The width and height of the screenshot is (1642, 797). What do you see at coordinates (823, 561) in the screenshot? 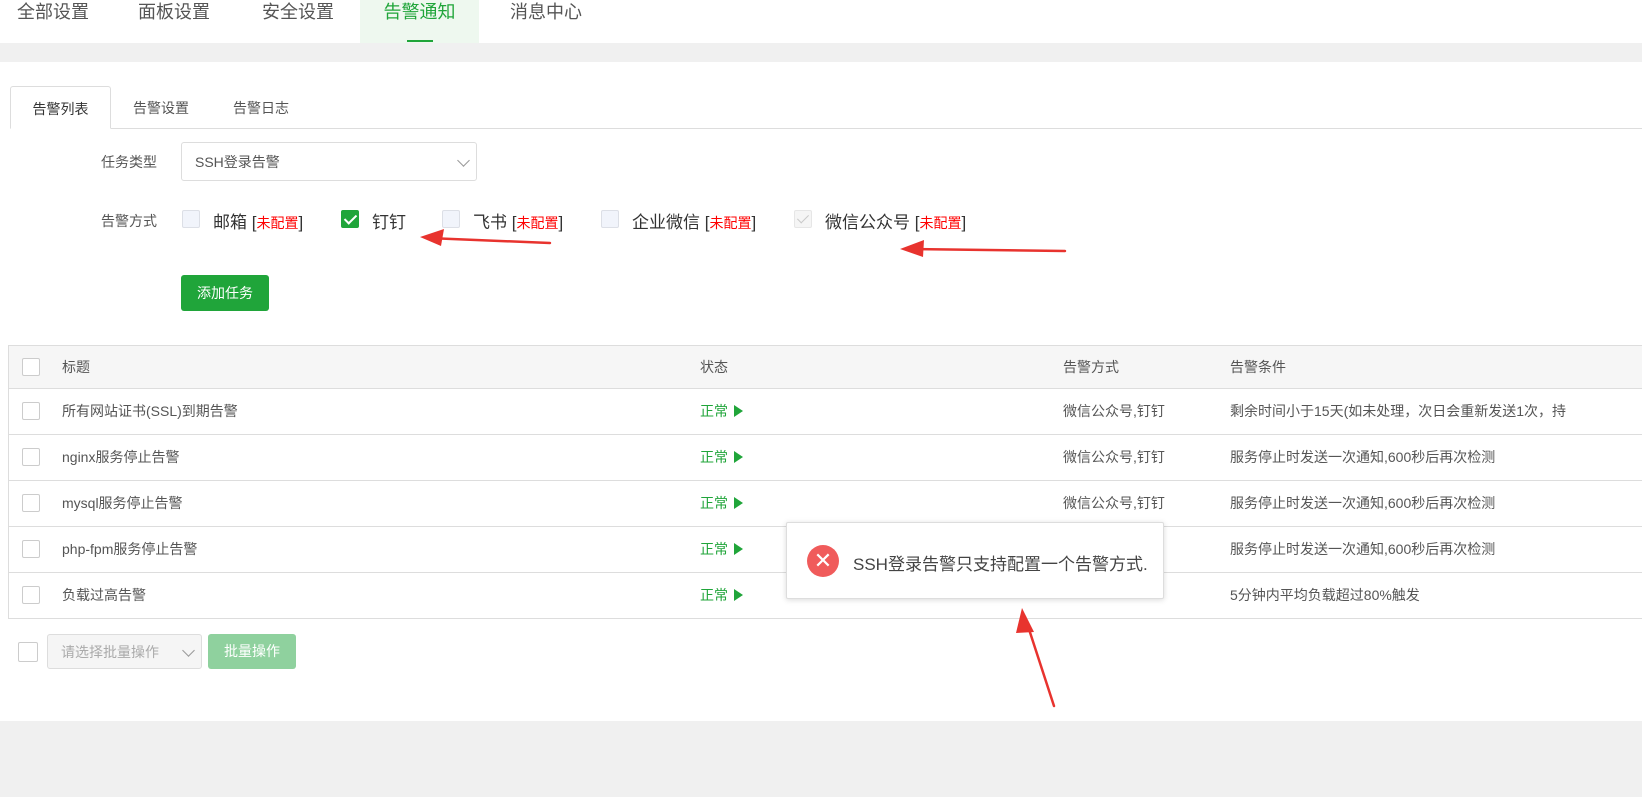
I see `error-close-icon: ✕` at bounding box center [823, 561].